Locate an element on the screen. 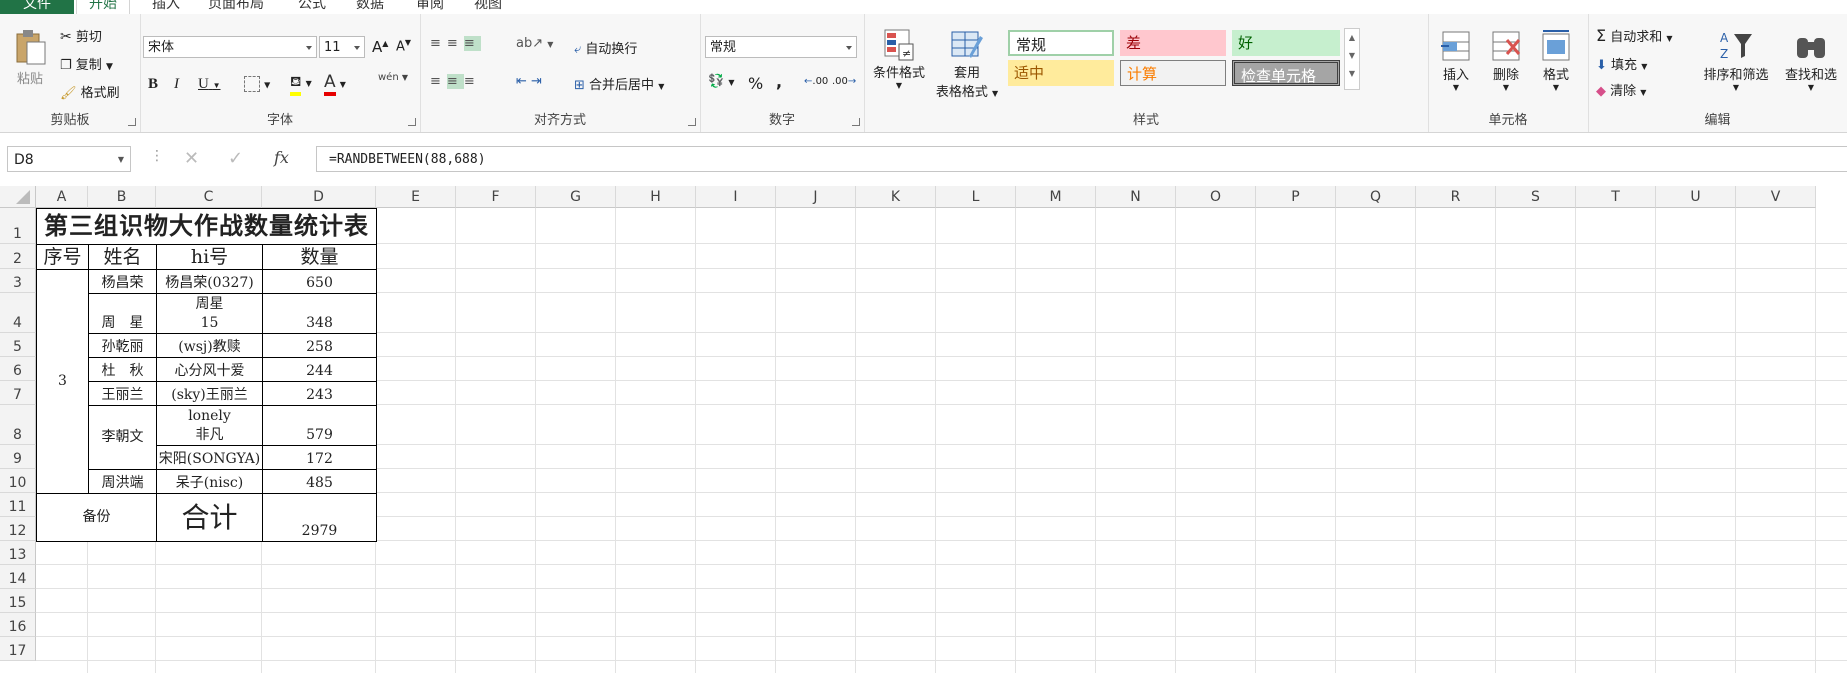 Image resolution: width=1847 pixels, height=673 pixels. format-painter-button: 🖌 格式刷 is located at coordinates (90, 91).